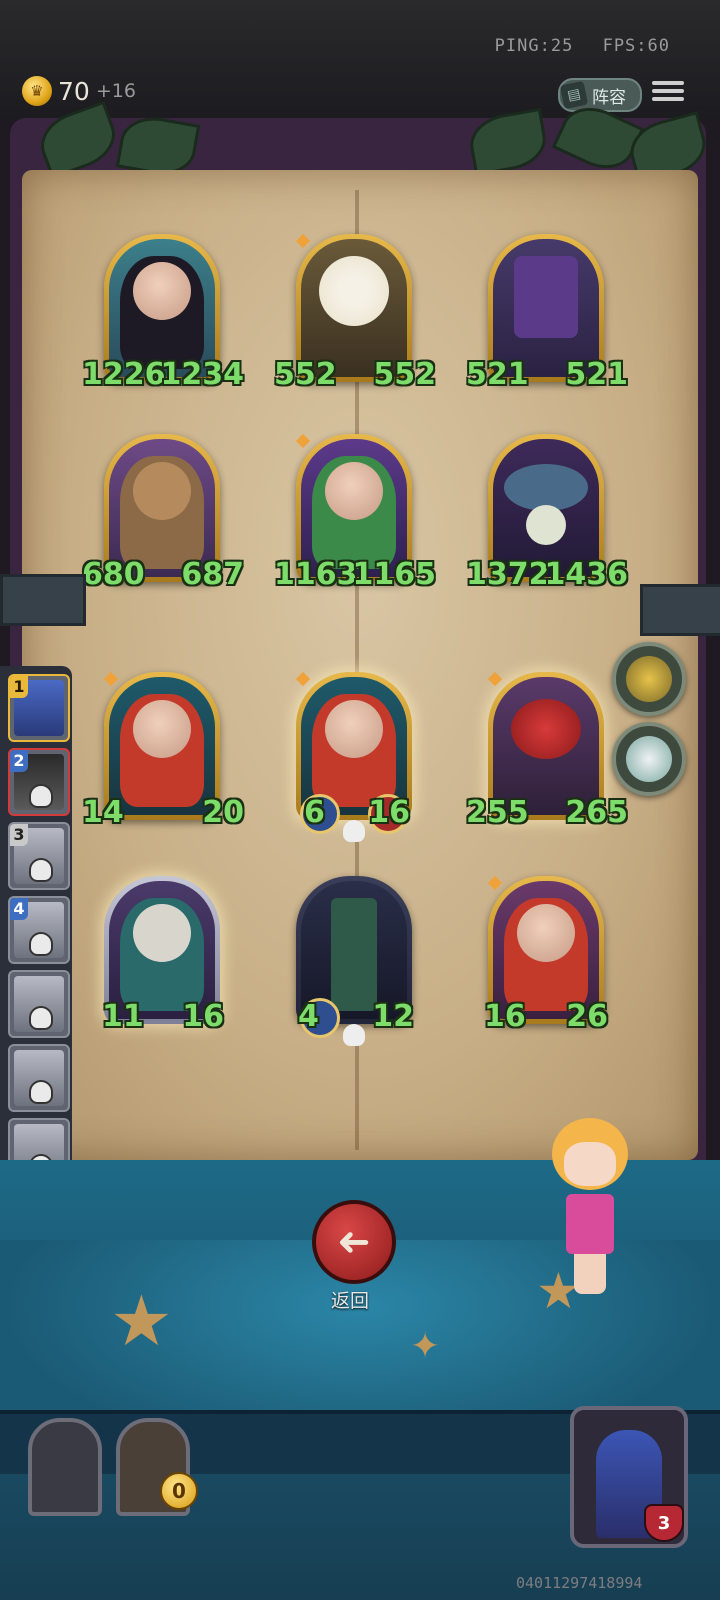 The image size is (720, 1600). Describe the element at coordinates (65, 1467) in the screenshot. I see `shop-portrait` at that location.